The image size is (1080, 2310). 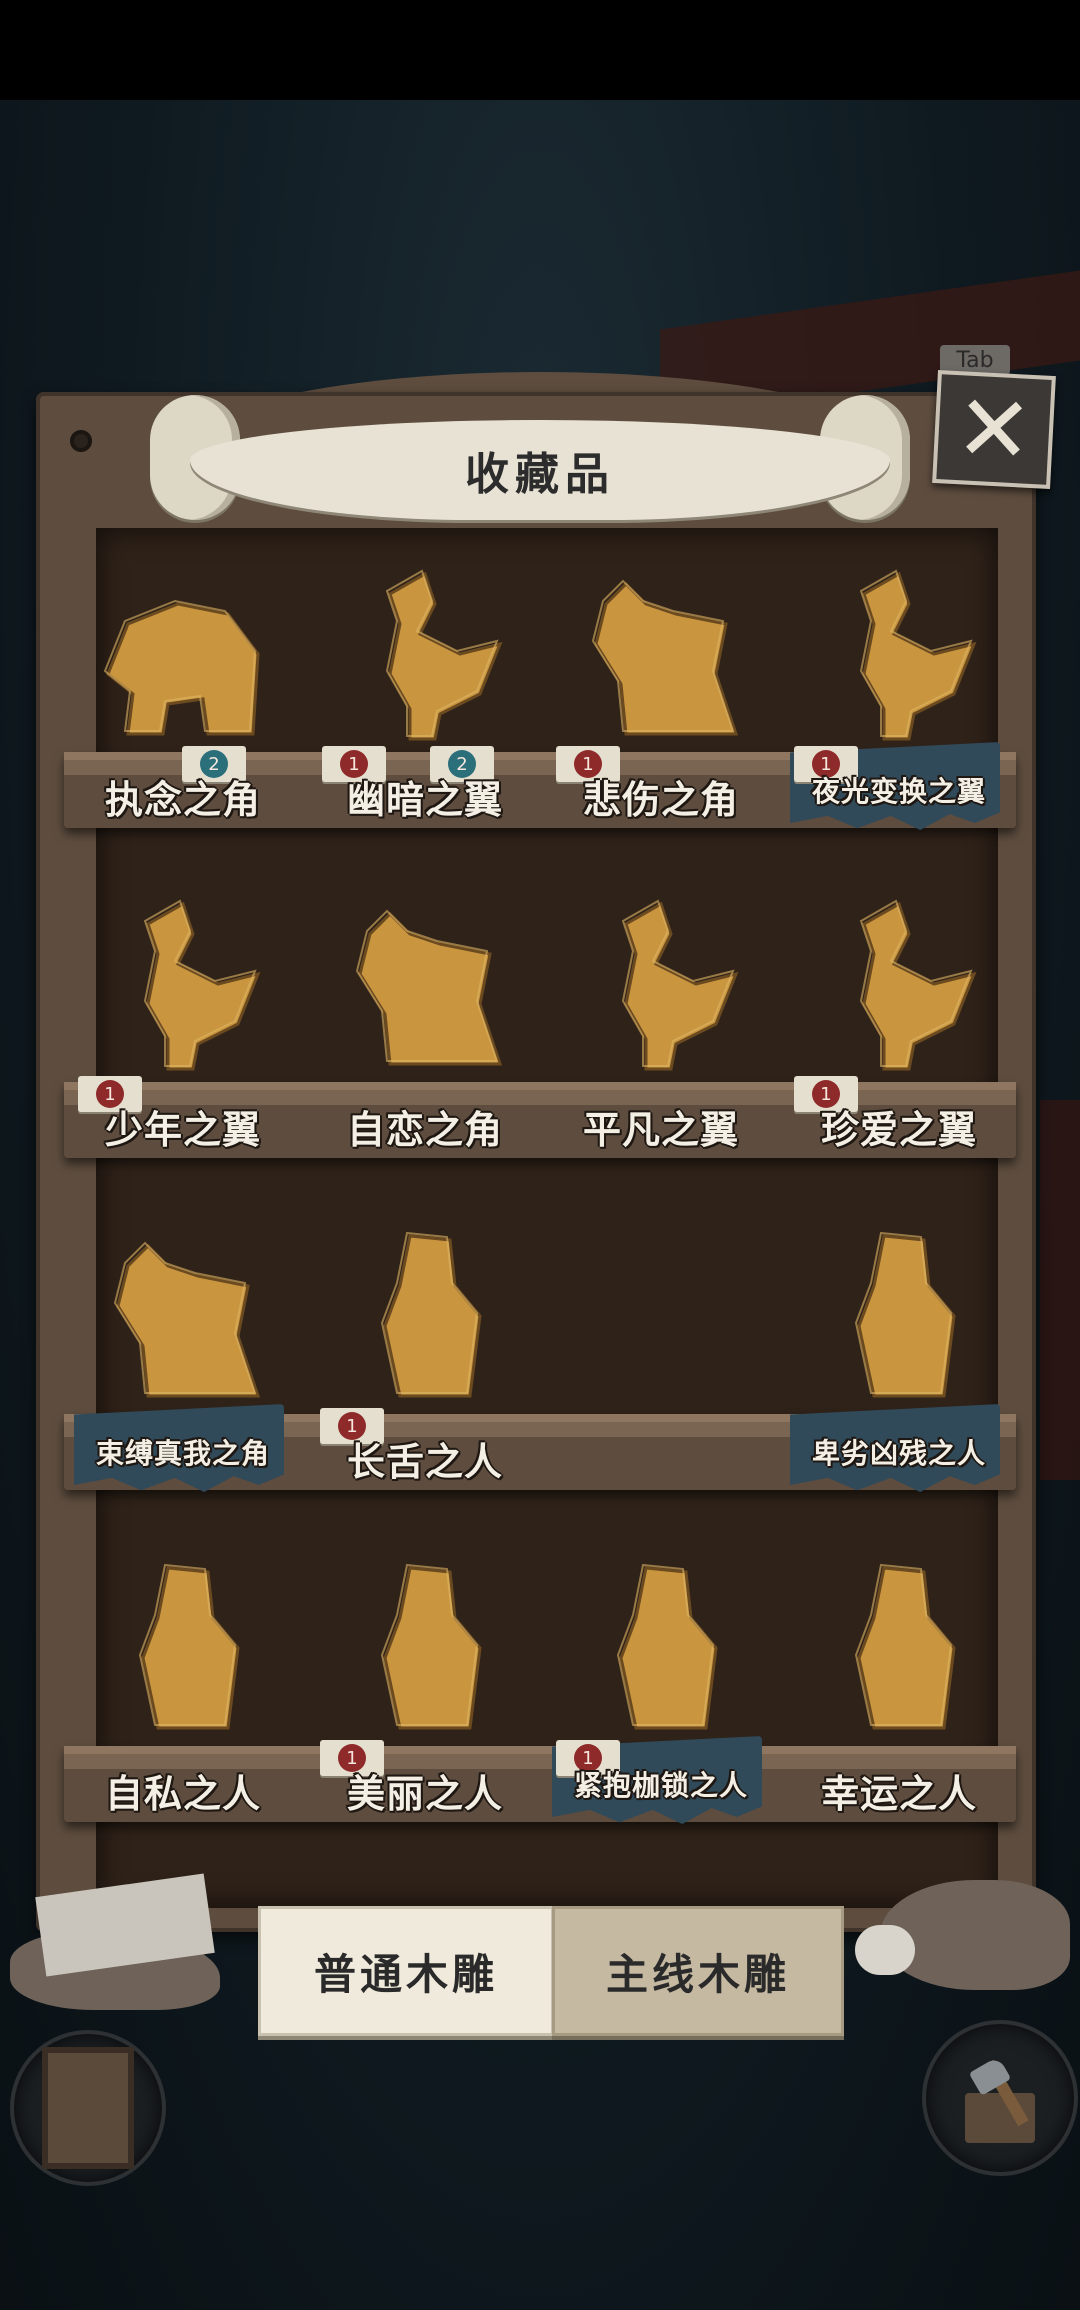 I want to click on item-name: 美丽之人, so click(x=424, y=1793).